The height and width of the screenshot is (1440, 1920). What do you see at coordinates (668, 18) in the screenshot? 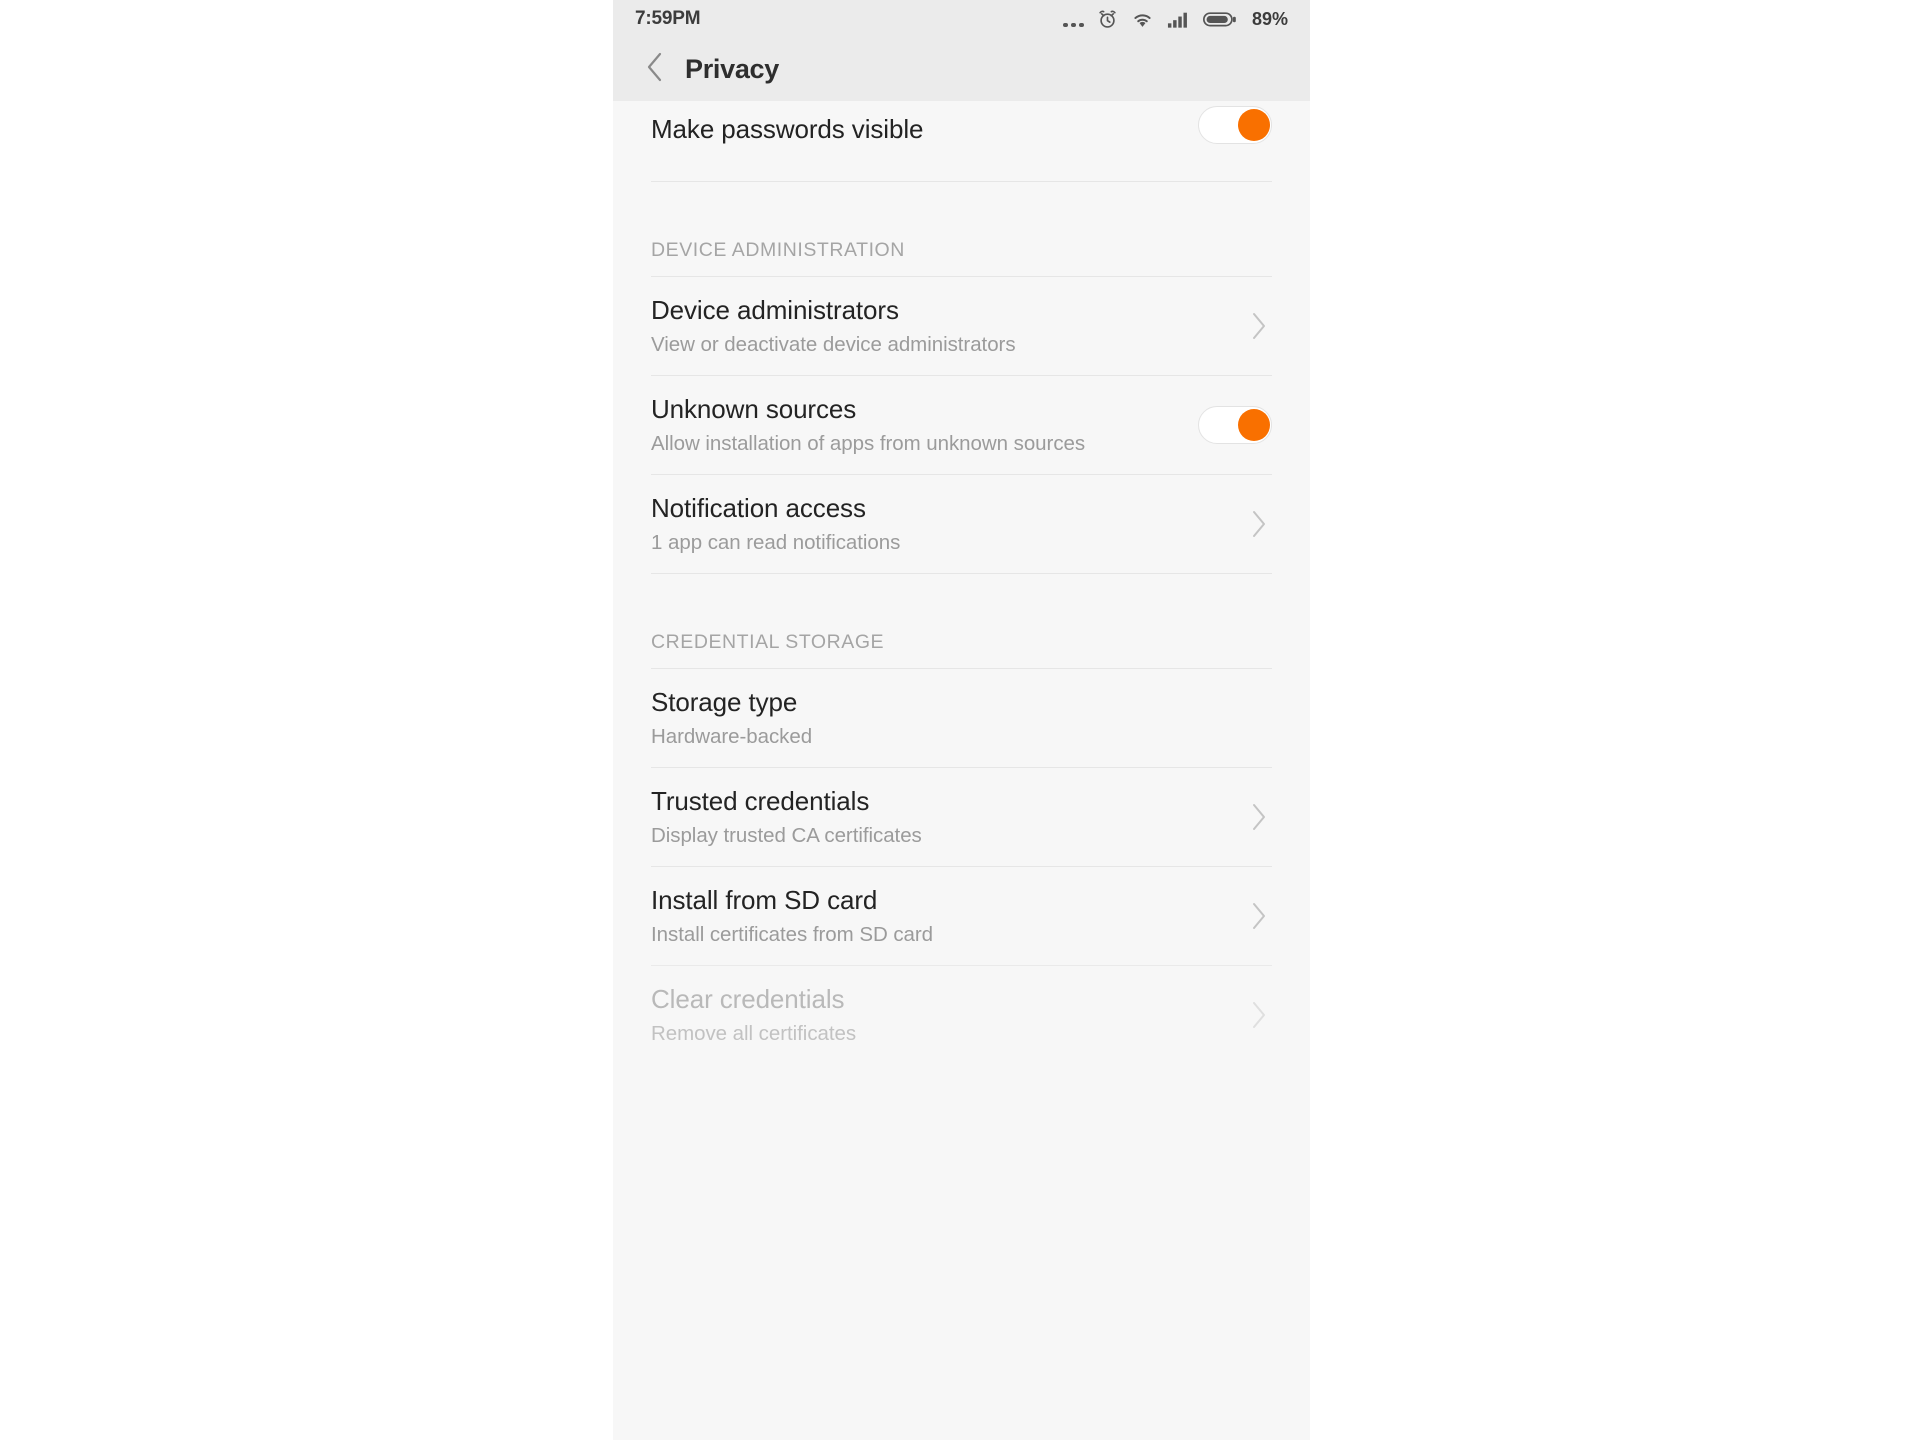
I see `status-bar-clock: 7:59PM` at bounding box center [668, 18].